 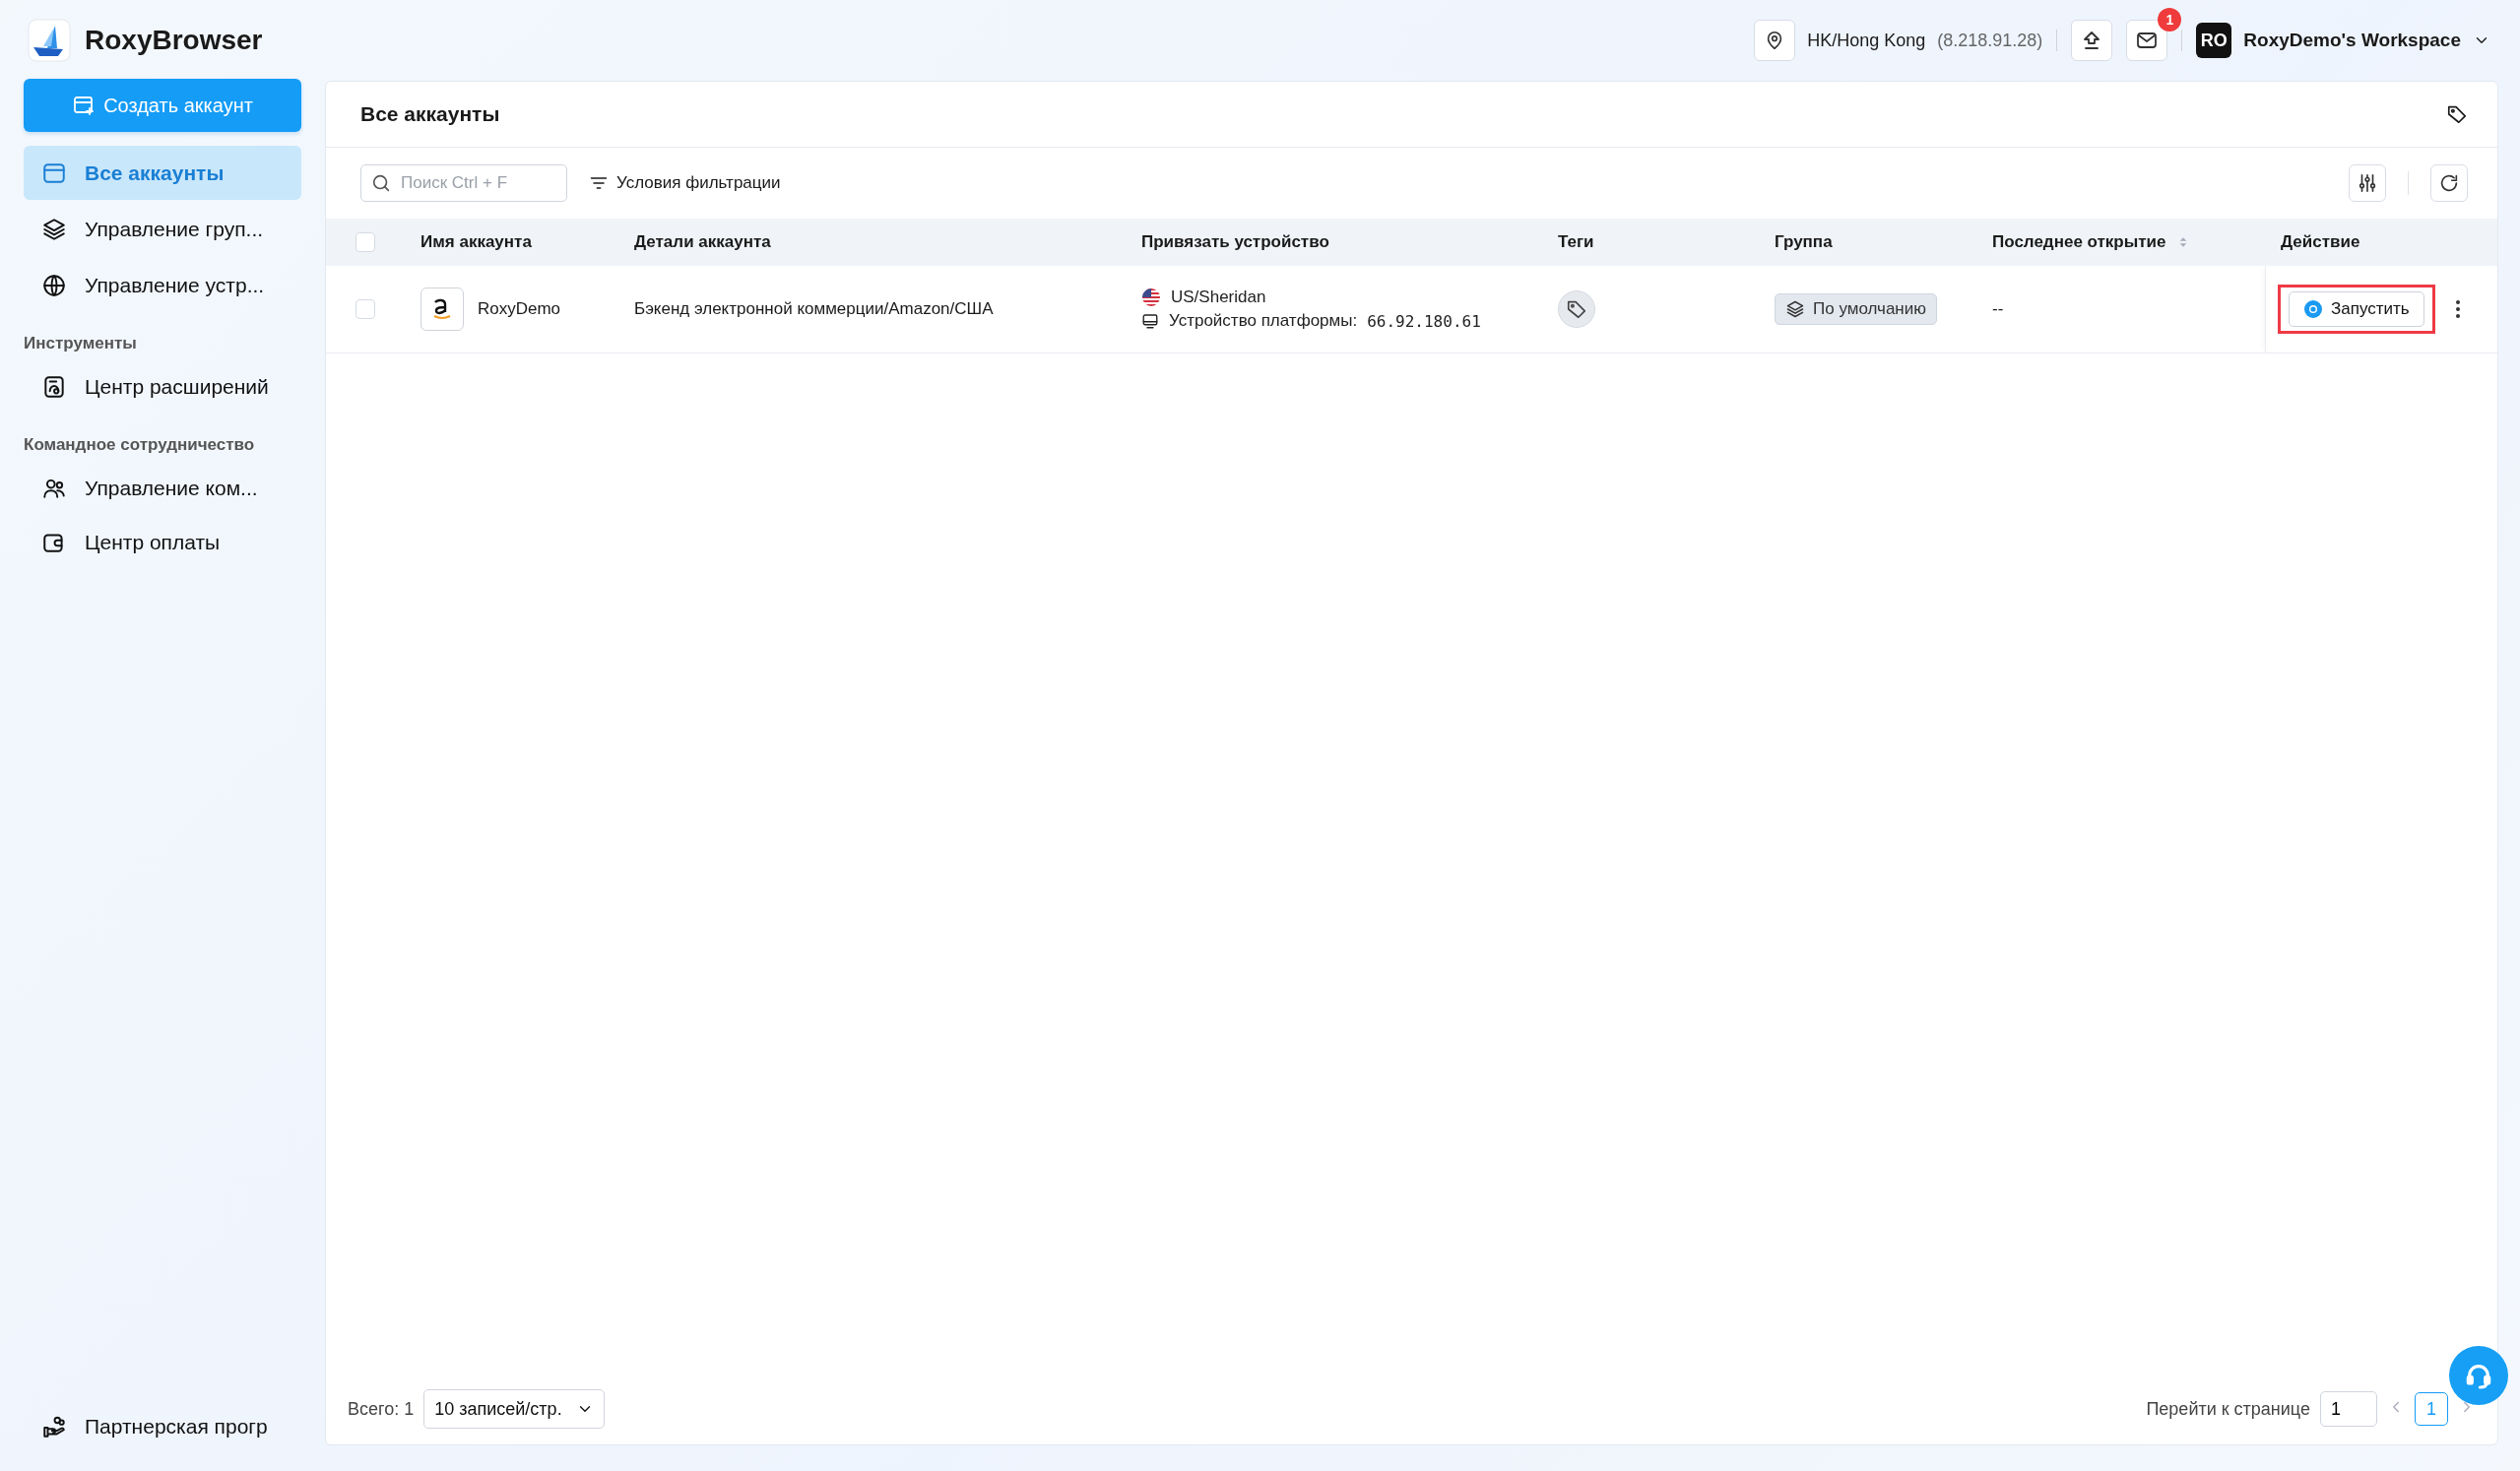 I want to click on notification-badge: 1, so click(x=2170, y=20).